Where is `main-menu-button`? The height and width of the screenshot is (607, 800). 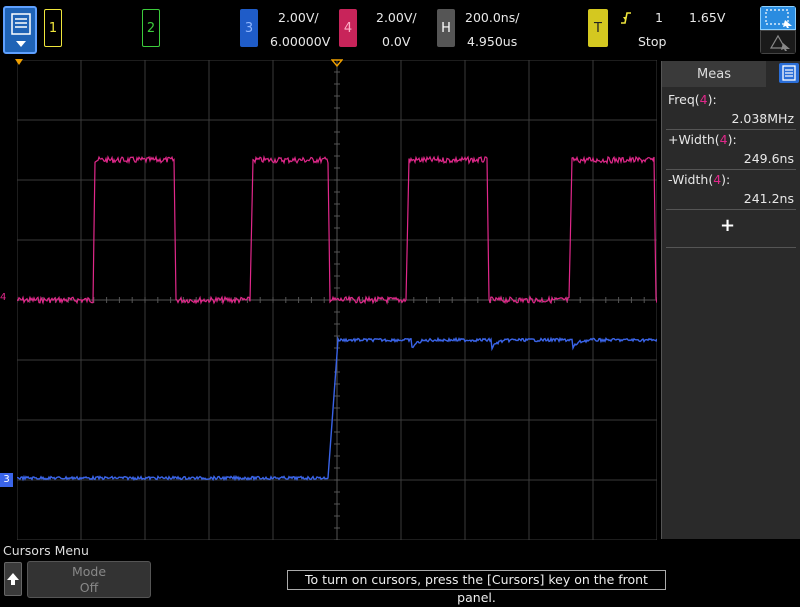 main-menu-button is located at coordinates (20, 30).